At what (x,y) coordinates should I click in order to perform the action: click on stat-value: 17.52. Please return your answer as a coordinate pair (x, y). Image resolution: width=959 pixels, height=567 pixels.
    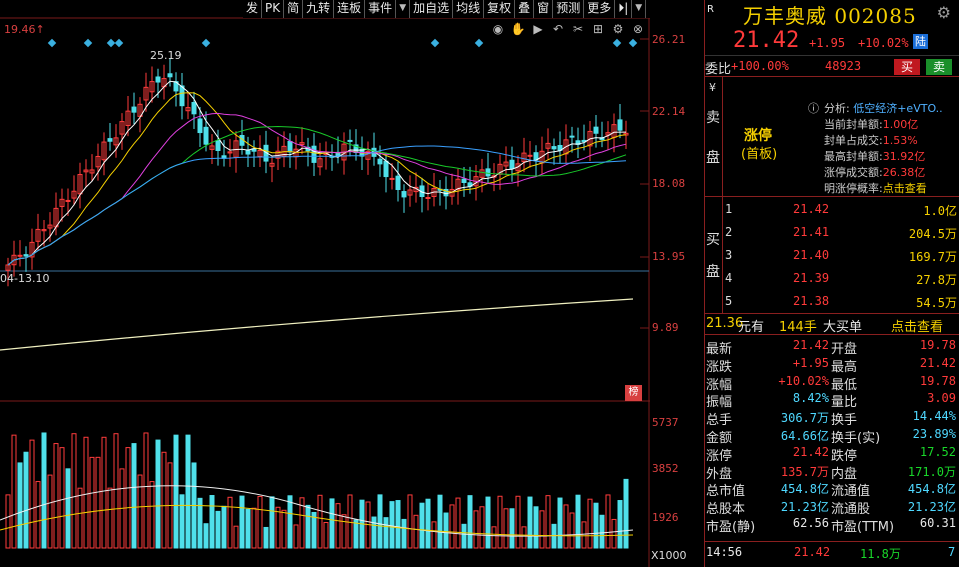
    Looking at the image, I should click on (937, 451).